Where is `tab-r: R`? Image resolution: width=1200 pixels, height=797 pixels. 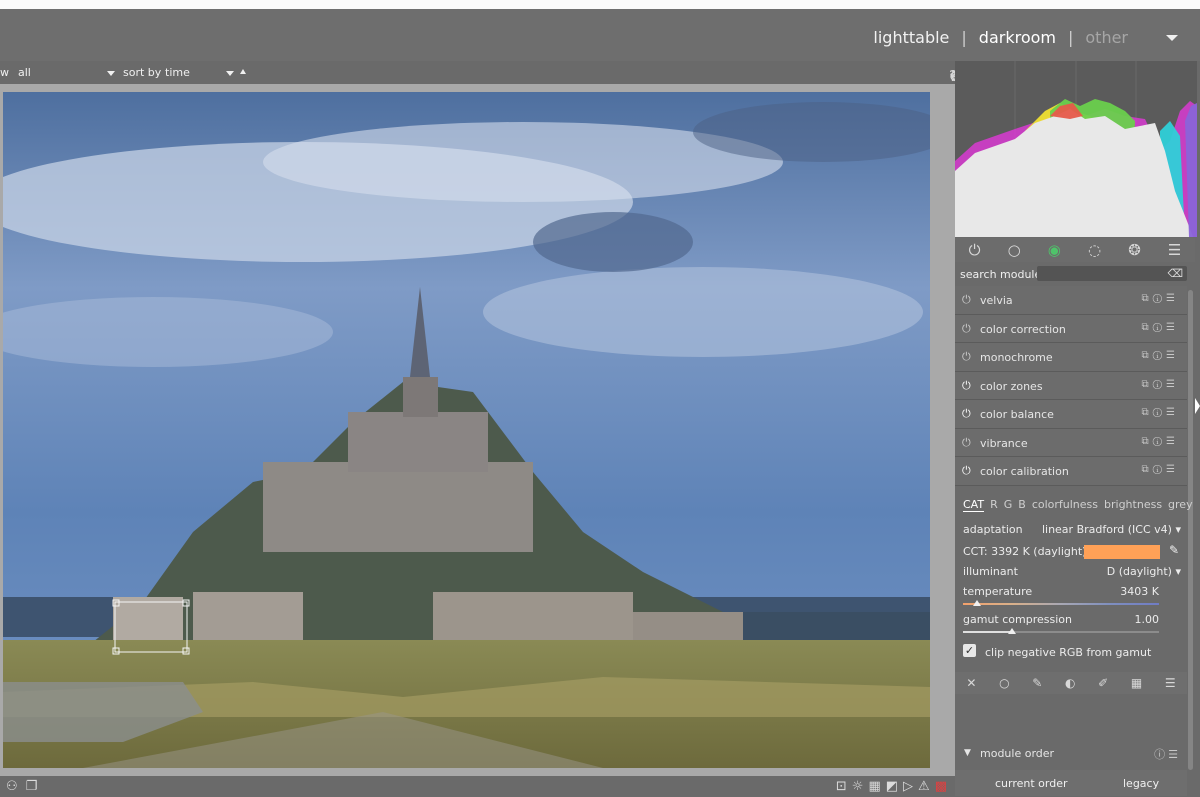 tab-r: R is located at coordinates (994, 505).